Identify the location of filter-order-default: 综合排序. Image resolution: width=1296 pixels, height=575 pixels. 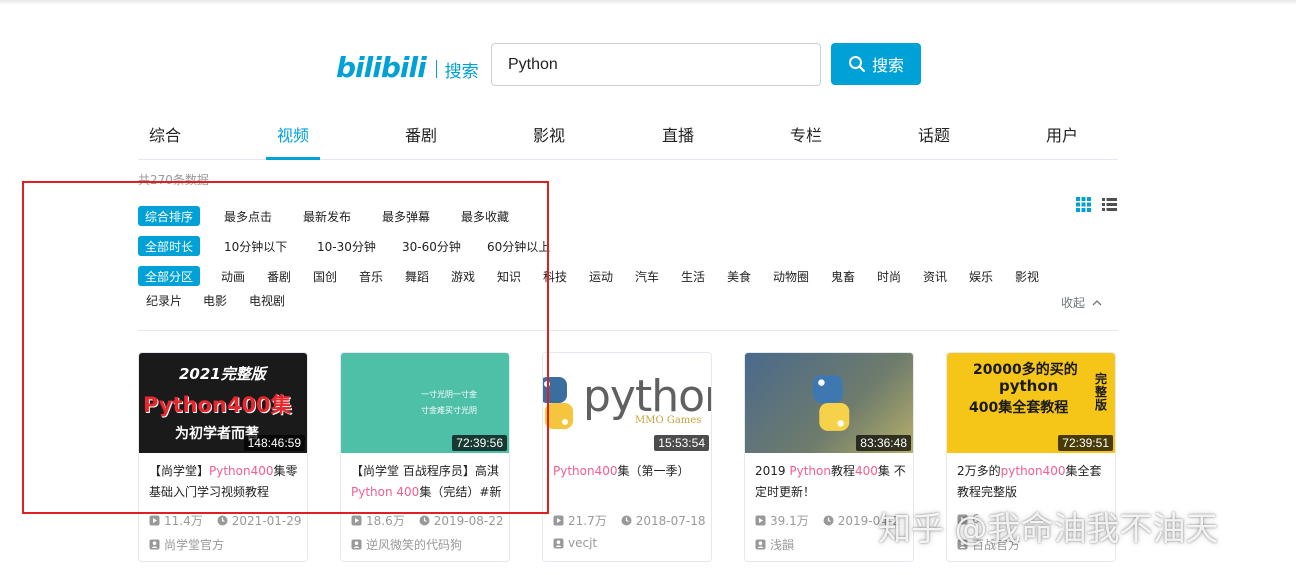
(169, 216).